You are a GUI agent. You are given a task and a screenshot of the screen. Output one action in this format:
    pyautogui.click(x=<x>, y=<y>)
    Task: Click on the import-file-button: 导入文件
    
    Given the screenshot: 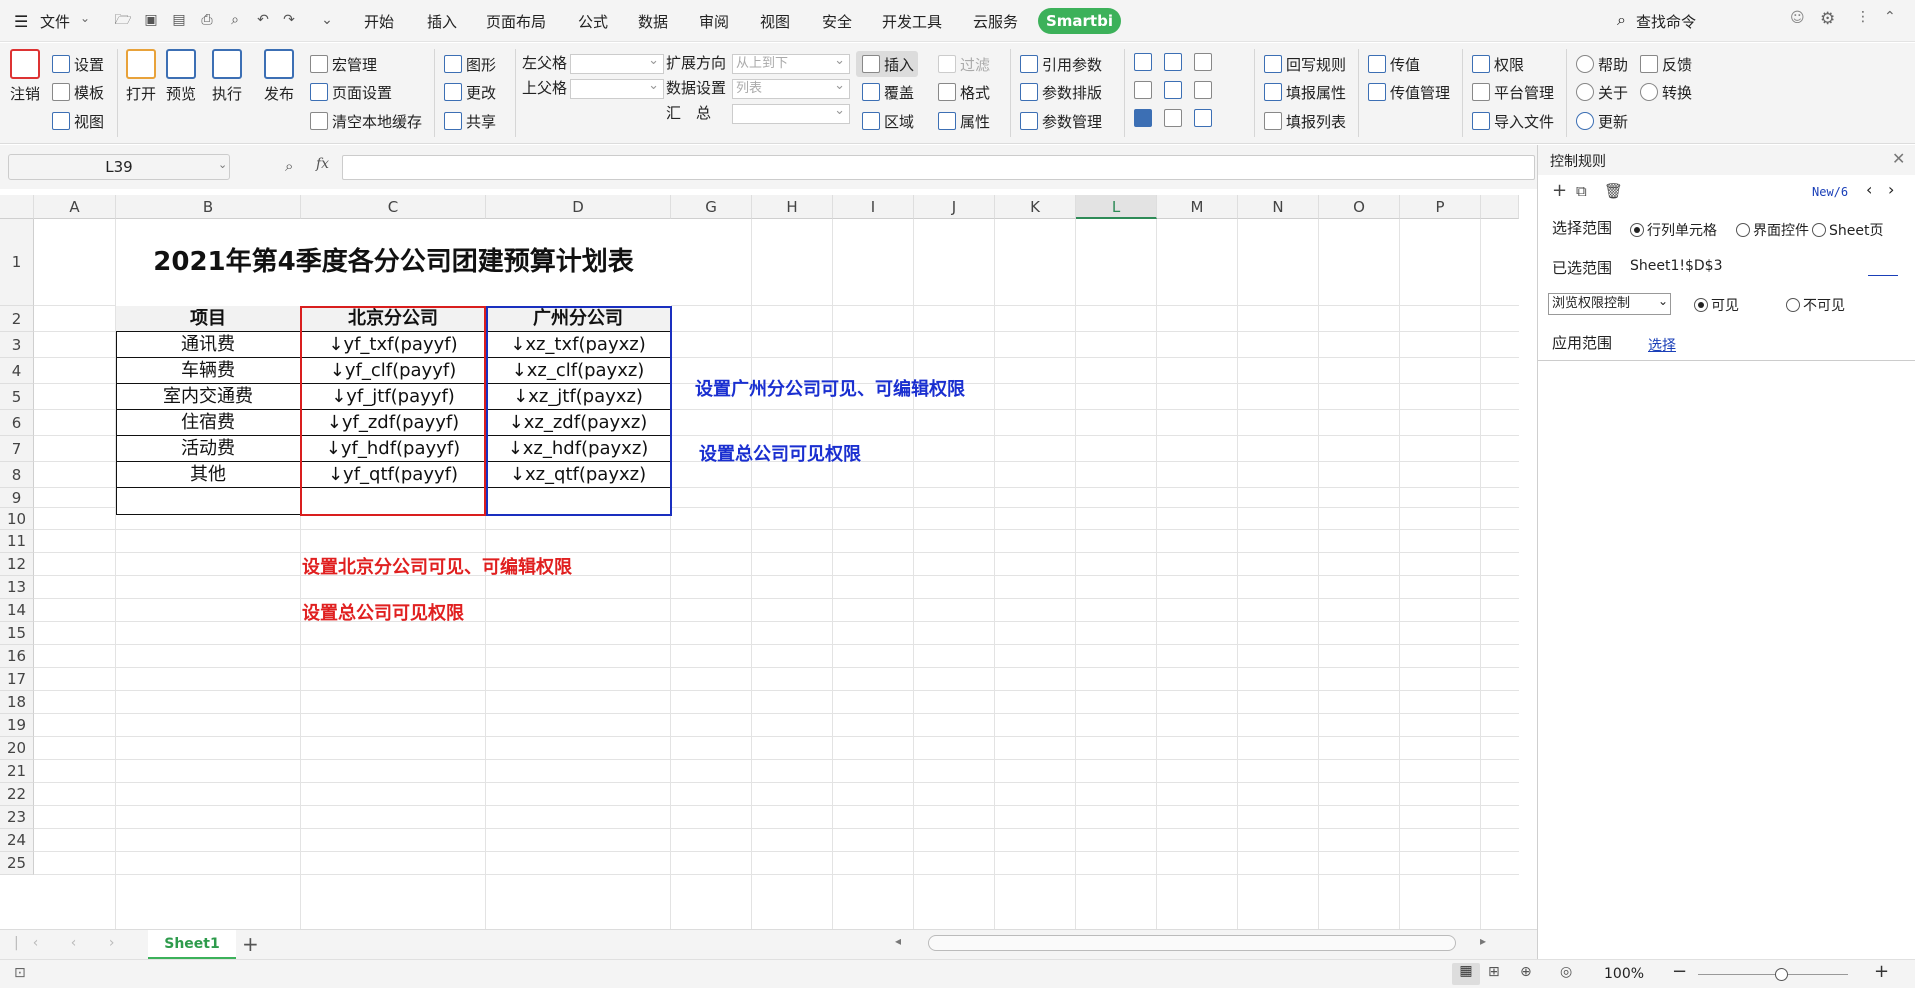 What is the action you would take?
    pyautogui.click(x=1513, y=122)
    